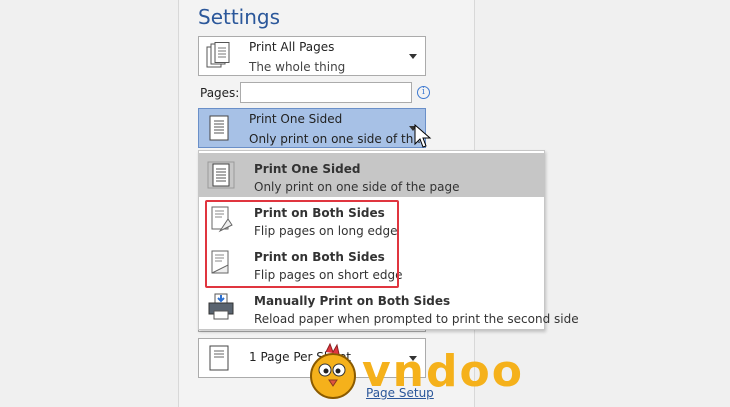 This screenshot has width=730, height=407. Describe the element at coordinates (423, 92) in the screenshot. I see `info-icon: i` at that location.